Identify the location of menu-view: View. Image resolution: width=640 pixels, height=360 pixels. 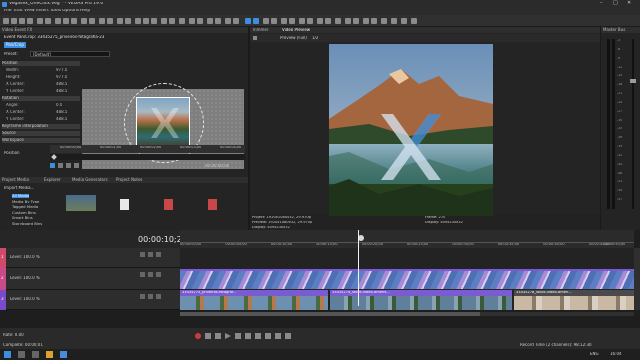
(29, 11).